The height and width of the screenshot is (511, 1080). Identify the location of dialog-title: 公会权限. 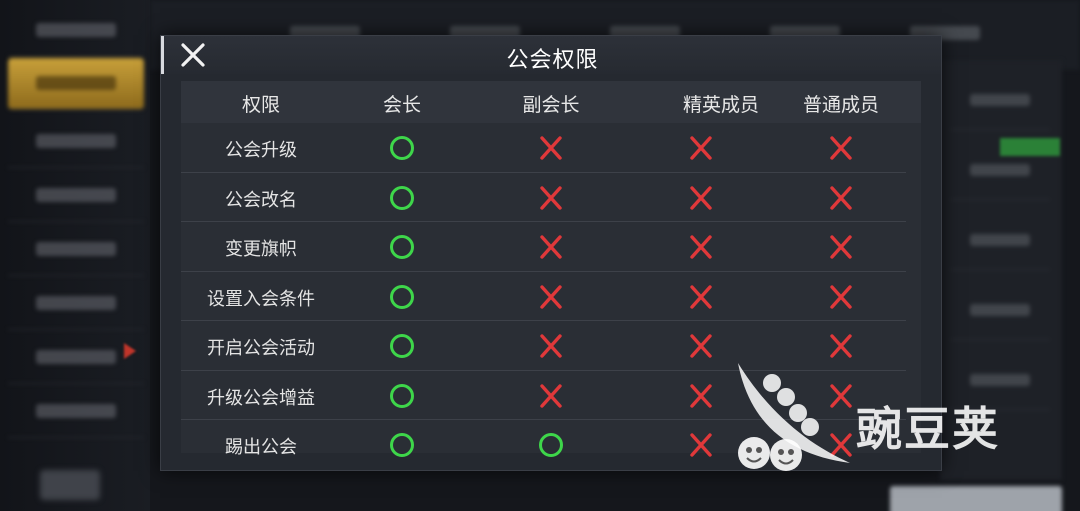
(552, 60).